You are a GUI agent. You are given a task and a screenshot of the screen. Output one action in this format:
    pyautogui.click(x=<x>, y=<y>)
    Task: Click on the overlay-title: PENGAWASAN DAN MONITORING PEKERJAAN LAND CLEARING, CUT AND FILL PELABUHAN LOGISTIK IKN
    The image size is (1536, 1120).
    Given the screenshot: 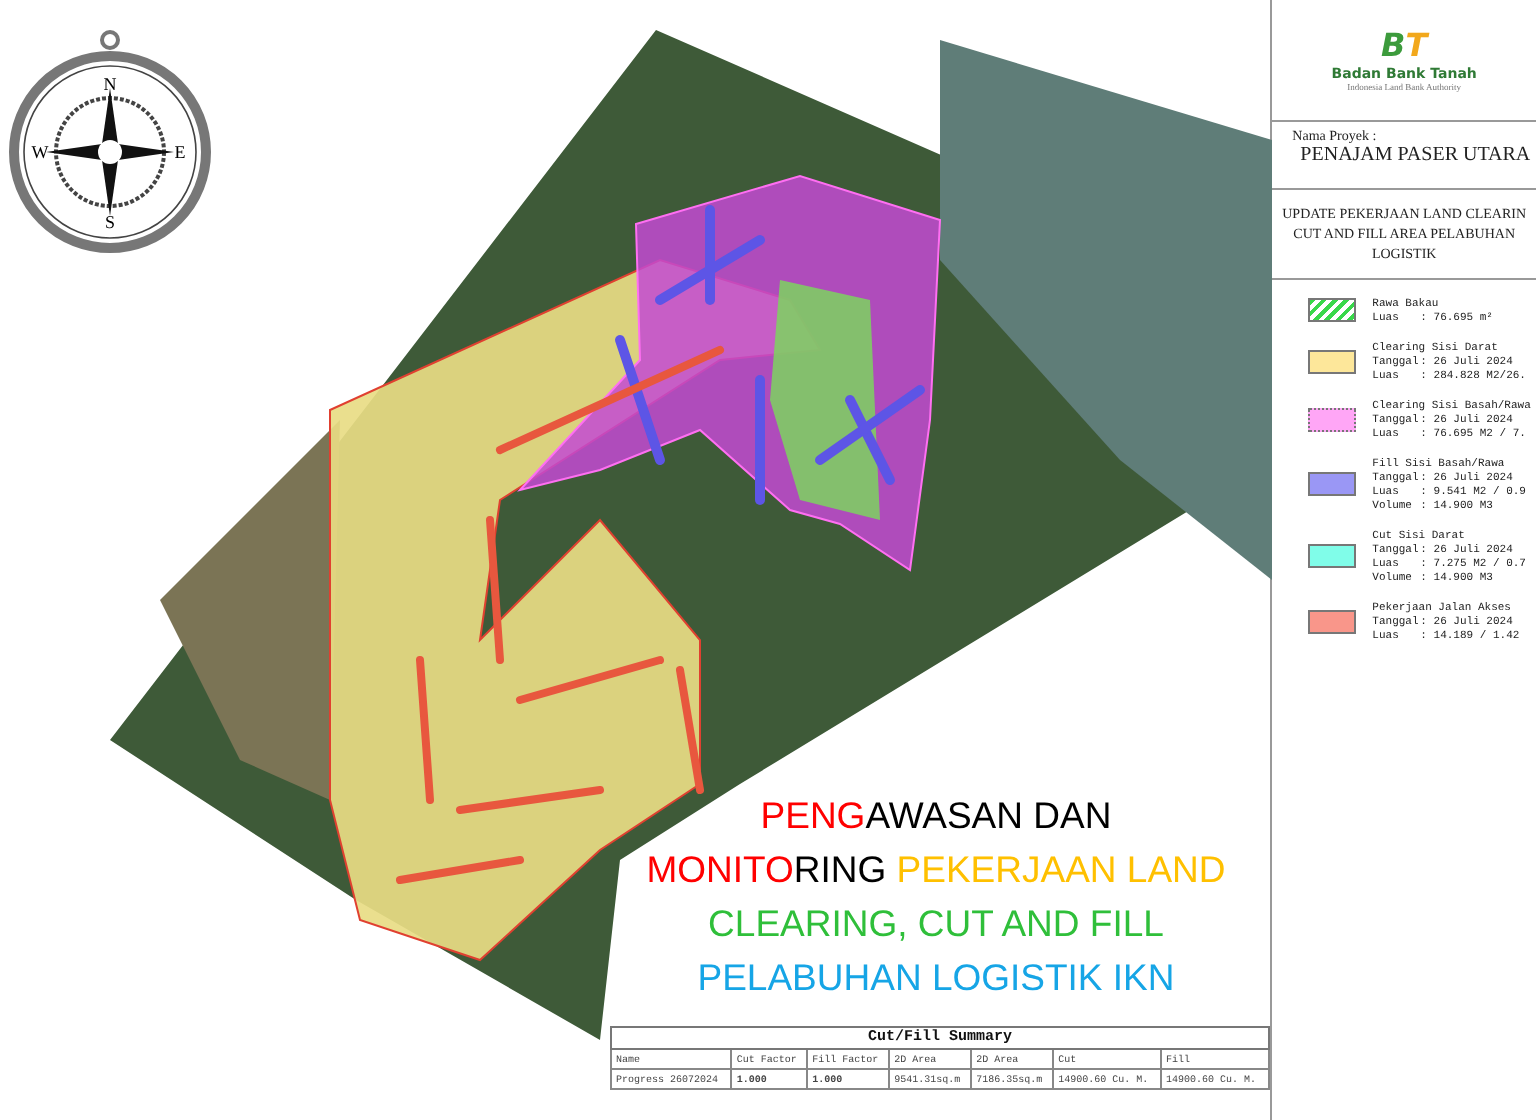 What is the action you would take?
    pyautogui.click(x=936, y=897)
    